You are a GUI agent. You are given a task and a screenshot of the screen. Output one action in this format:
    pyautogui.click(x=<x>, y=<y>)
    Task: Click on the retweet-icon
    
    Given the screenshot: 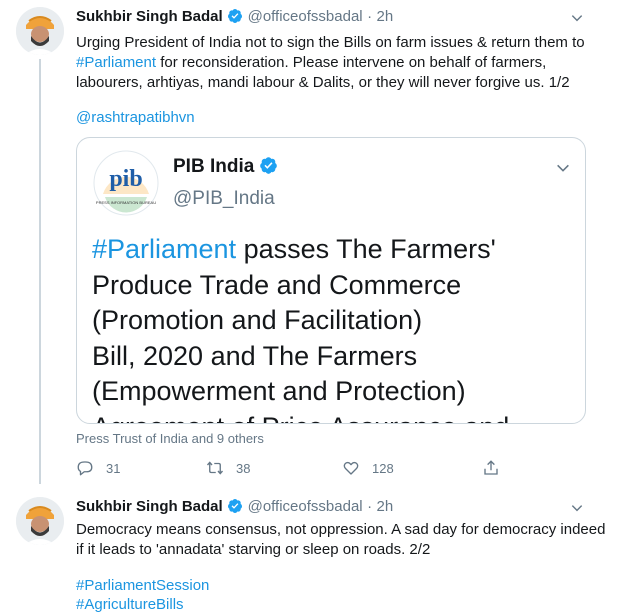 What is the action you would take?
    pyautogui.click(x=215, y=468)
    